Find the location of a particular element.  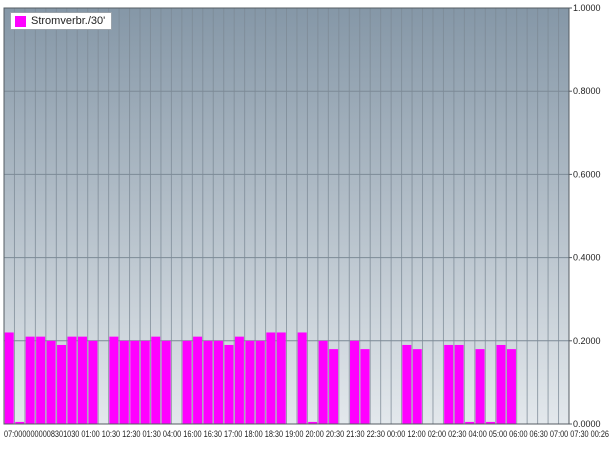

legend-label: Stromverbr./30' is located at coordinates (68, 21).